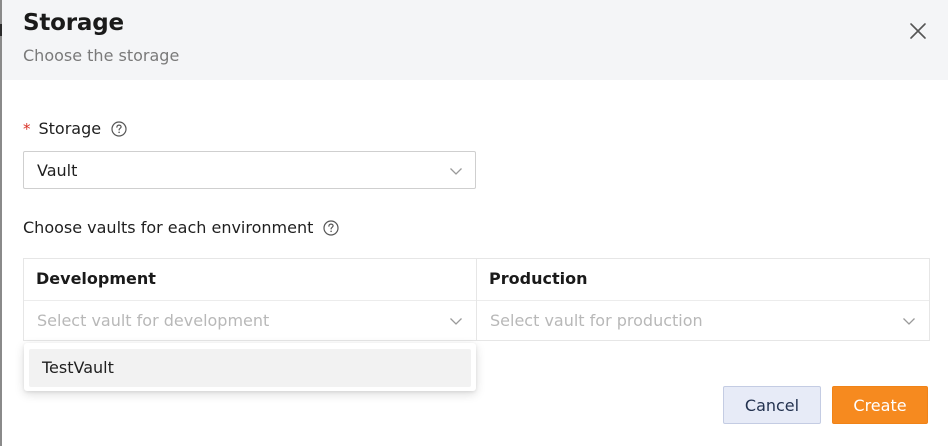  I want to click on development-vault-select: Select vault for development, so click(250, 320).